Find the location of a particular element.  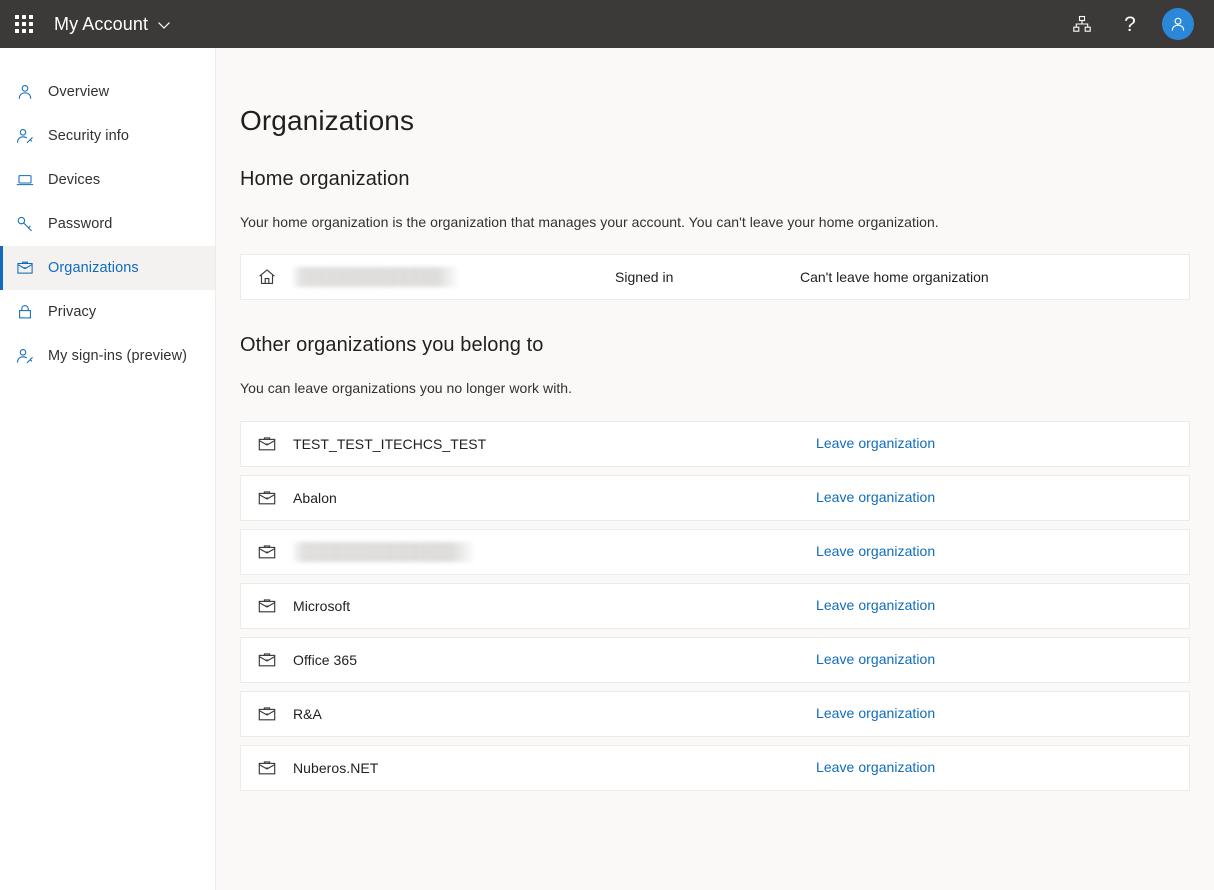

sidebar-item-organizations: Organizations is located at coordinates (107, 268).